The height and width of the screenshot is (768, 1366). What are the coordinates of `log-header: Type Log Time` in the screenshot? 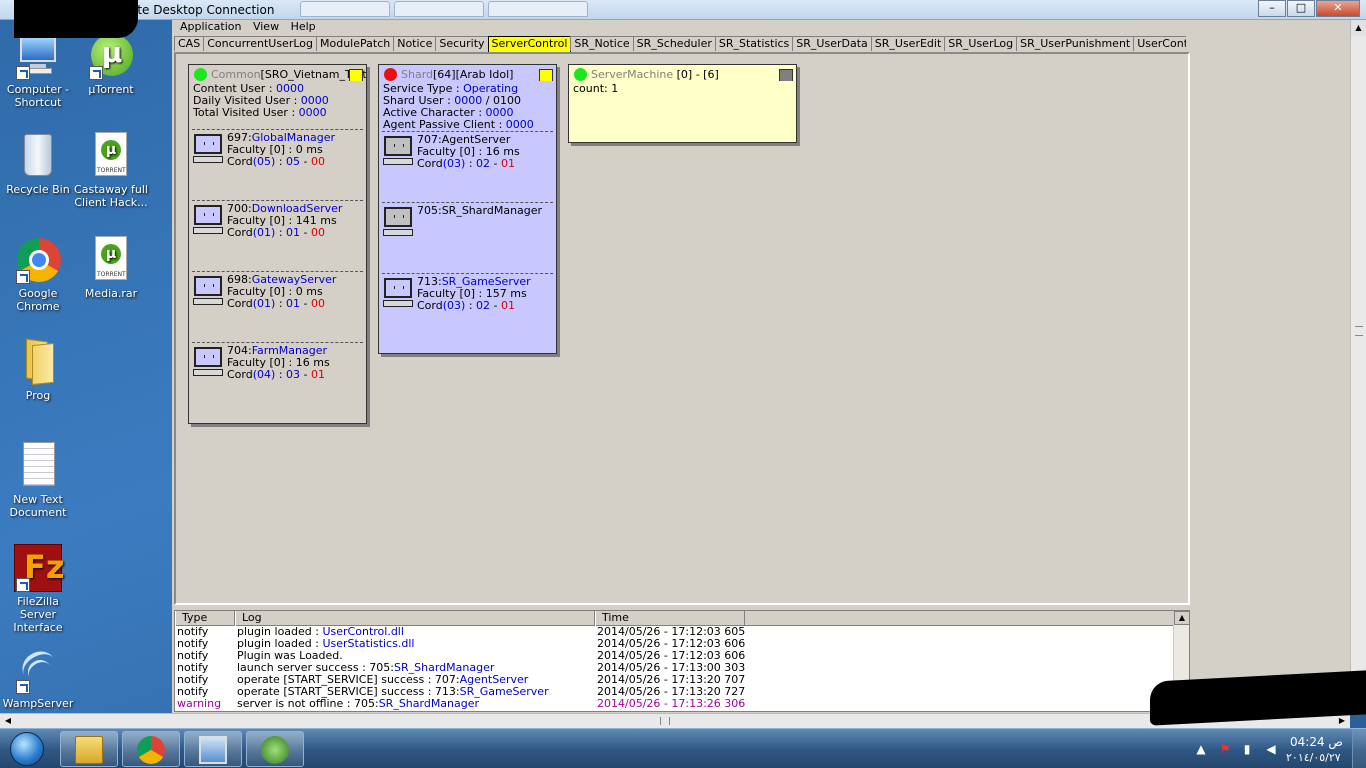 It's located at (682, 618).